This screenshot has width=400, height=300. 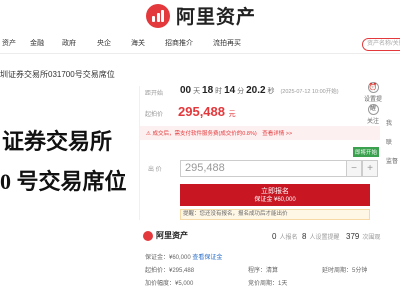 What do you see at coordinates (268, 284) in the screenshot?
I see `cycle-info: 竞价周期：1天` at bounding box center [268, 284].